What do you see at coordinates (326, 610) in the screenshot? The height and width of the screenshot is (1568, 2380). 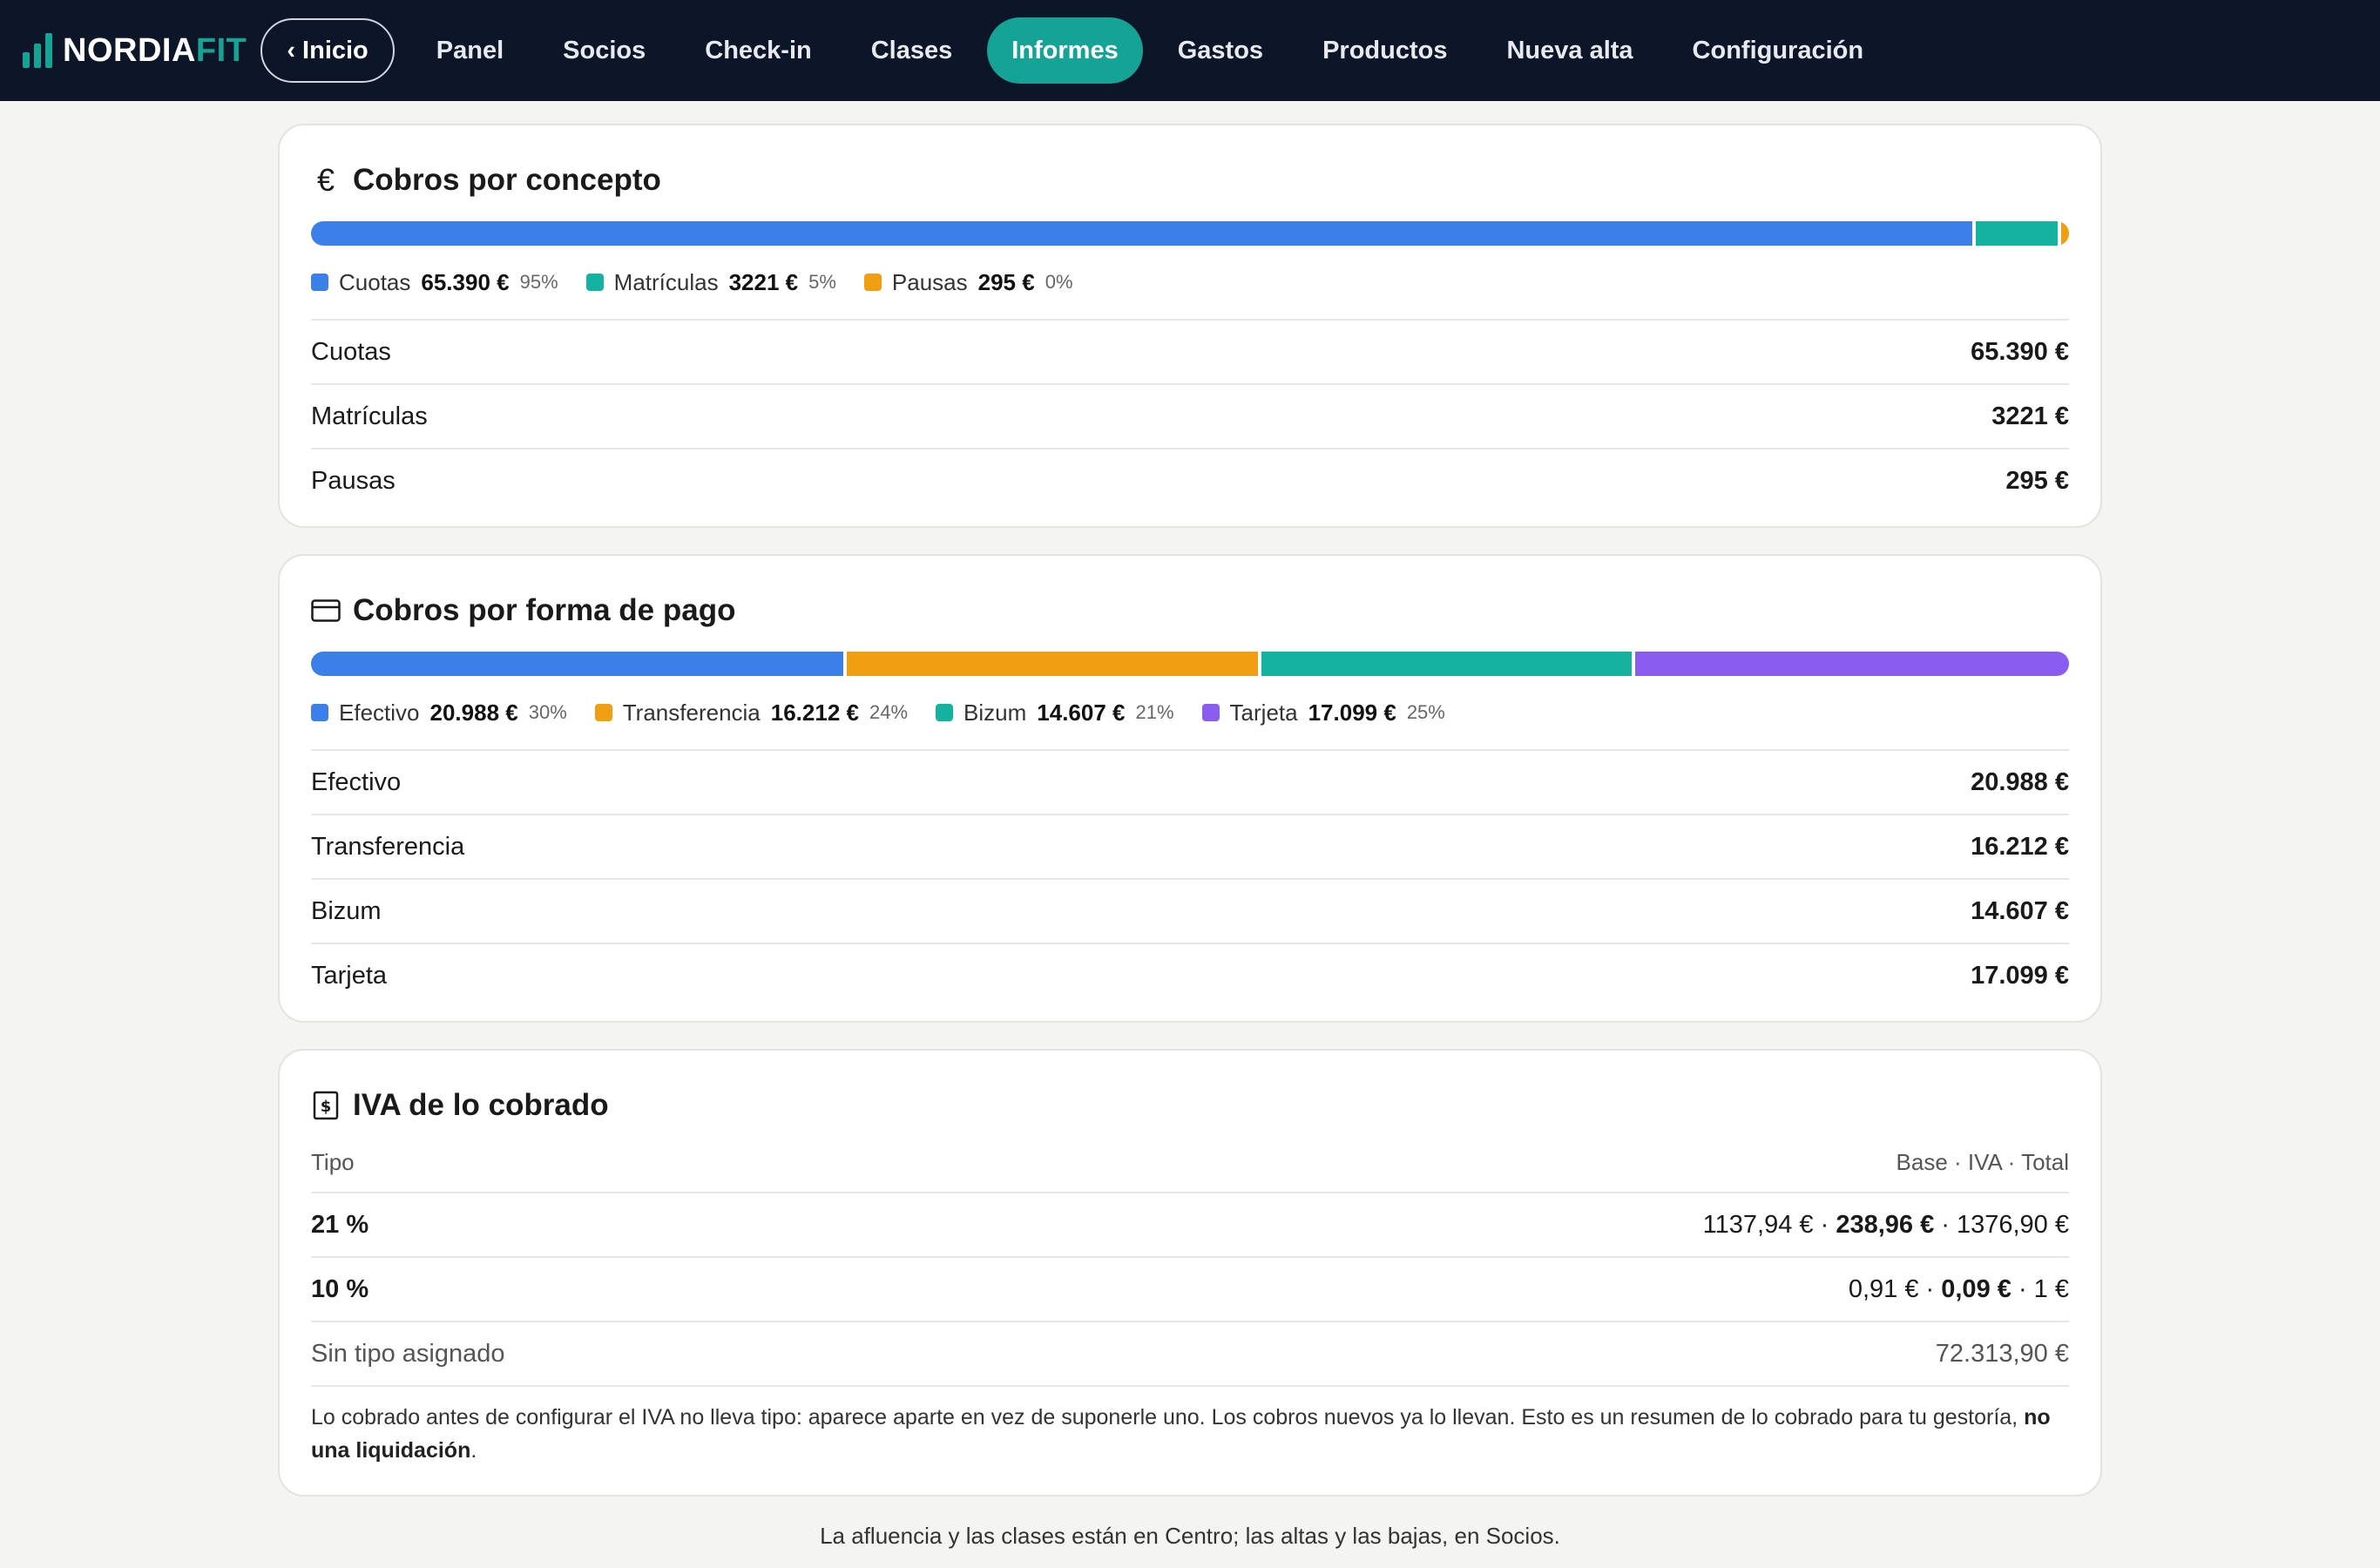 I see `credit-card-icon` at bounding box center [326, 610].